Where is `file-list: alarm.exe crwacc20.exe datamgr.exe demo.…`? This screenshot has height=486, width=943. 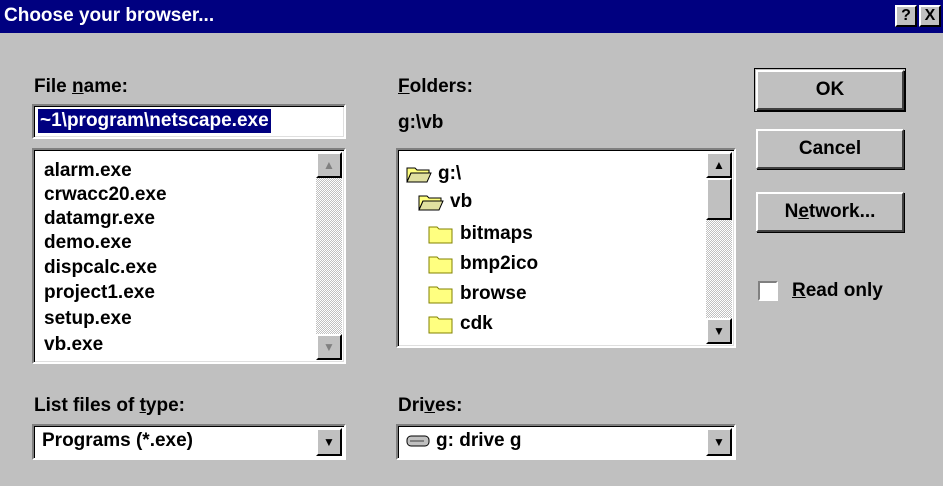
file-list: alarm.exe crwacc20.exe datamgr.exe demo.… is located at coordinates (189, 256).